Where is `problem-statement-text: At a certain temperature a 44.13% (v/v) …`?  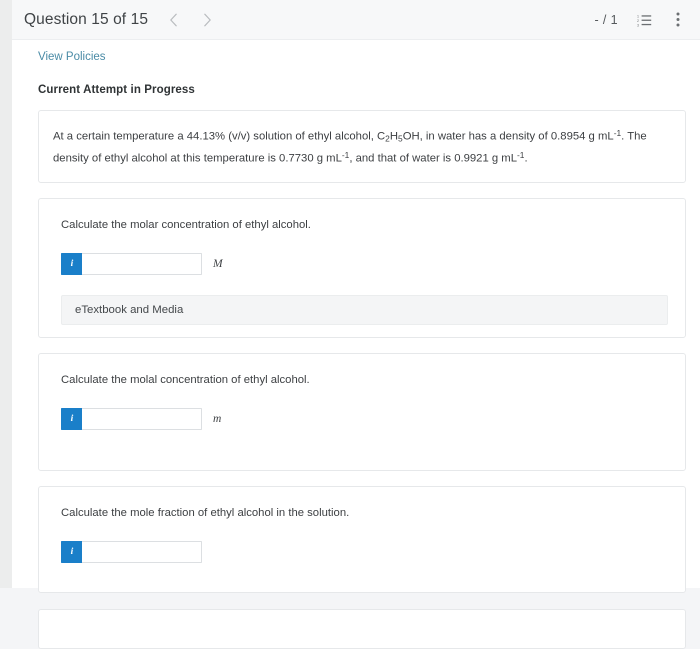 problem-statement-text: At a certain temperature a 44.13% (v/v) … is located at coordinates (361, 146).